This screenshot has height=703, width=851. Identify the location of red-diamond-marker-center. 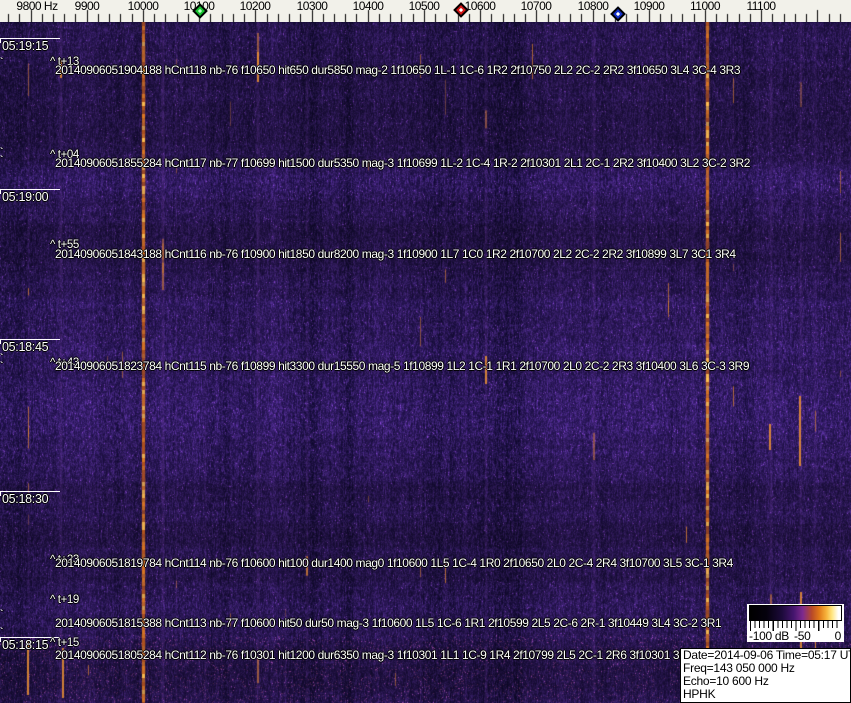
(461, 10).